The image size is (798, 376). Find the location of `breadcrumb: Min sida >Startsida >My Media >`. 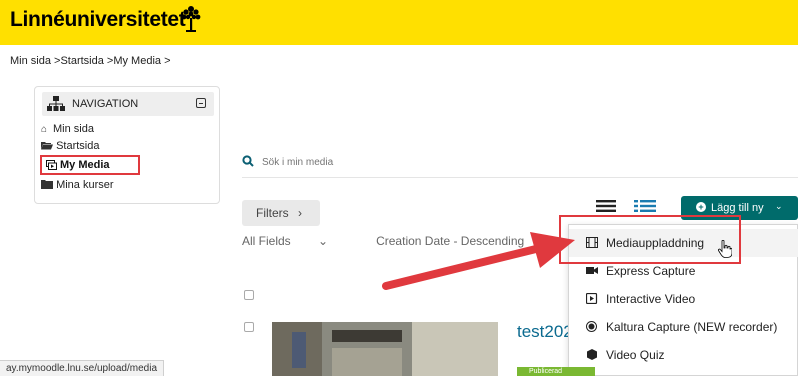

breadcrumb: Min sida >Startsida >My Media > is located at coordinates (90, 61).